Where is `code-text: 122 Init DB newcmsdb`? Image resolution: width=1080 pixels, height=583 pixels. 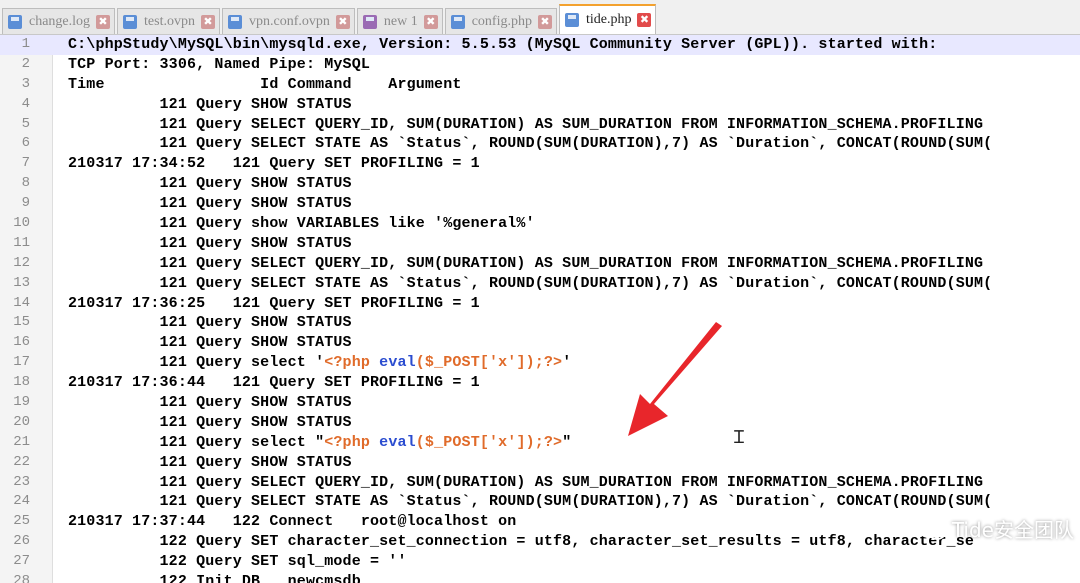 code-text: 122 Init DB newcmsdb is located at coordinates (214, 578).